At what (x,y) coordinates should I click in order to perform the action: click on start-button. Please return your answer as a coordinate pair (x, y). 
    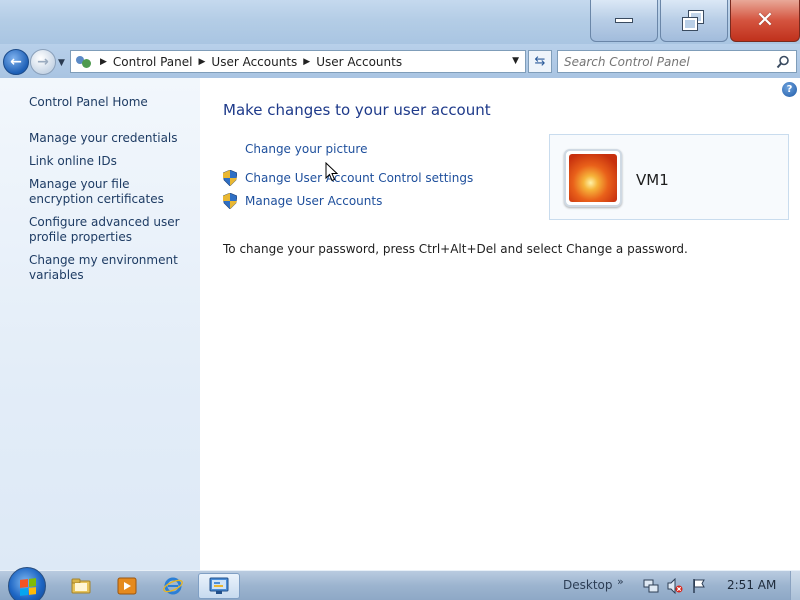
    Looking at the image, I should click on (27, 583).